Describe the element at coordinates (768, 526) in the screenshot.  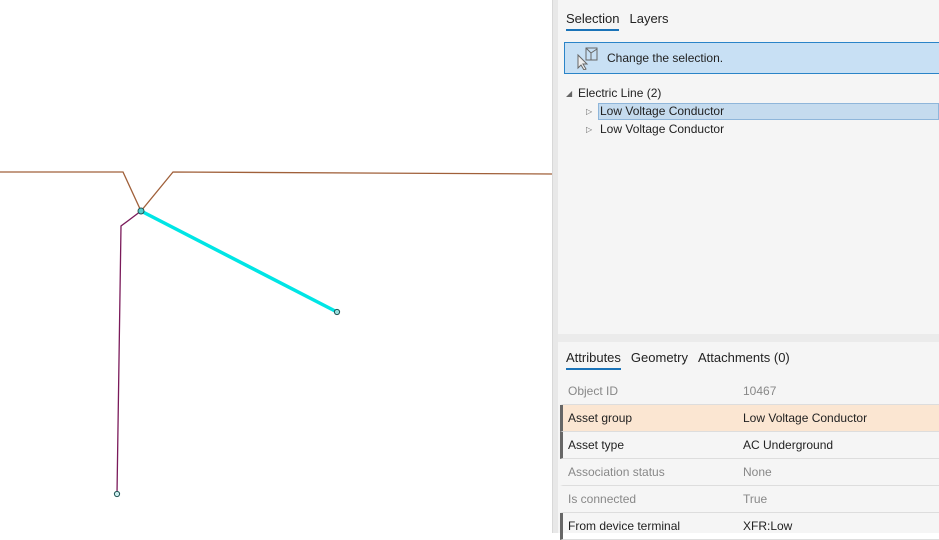
I see `attribute-value: XFR:Low` at that location.